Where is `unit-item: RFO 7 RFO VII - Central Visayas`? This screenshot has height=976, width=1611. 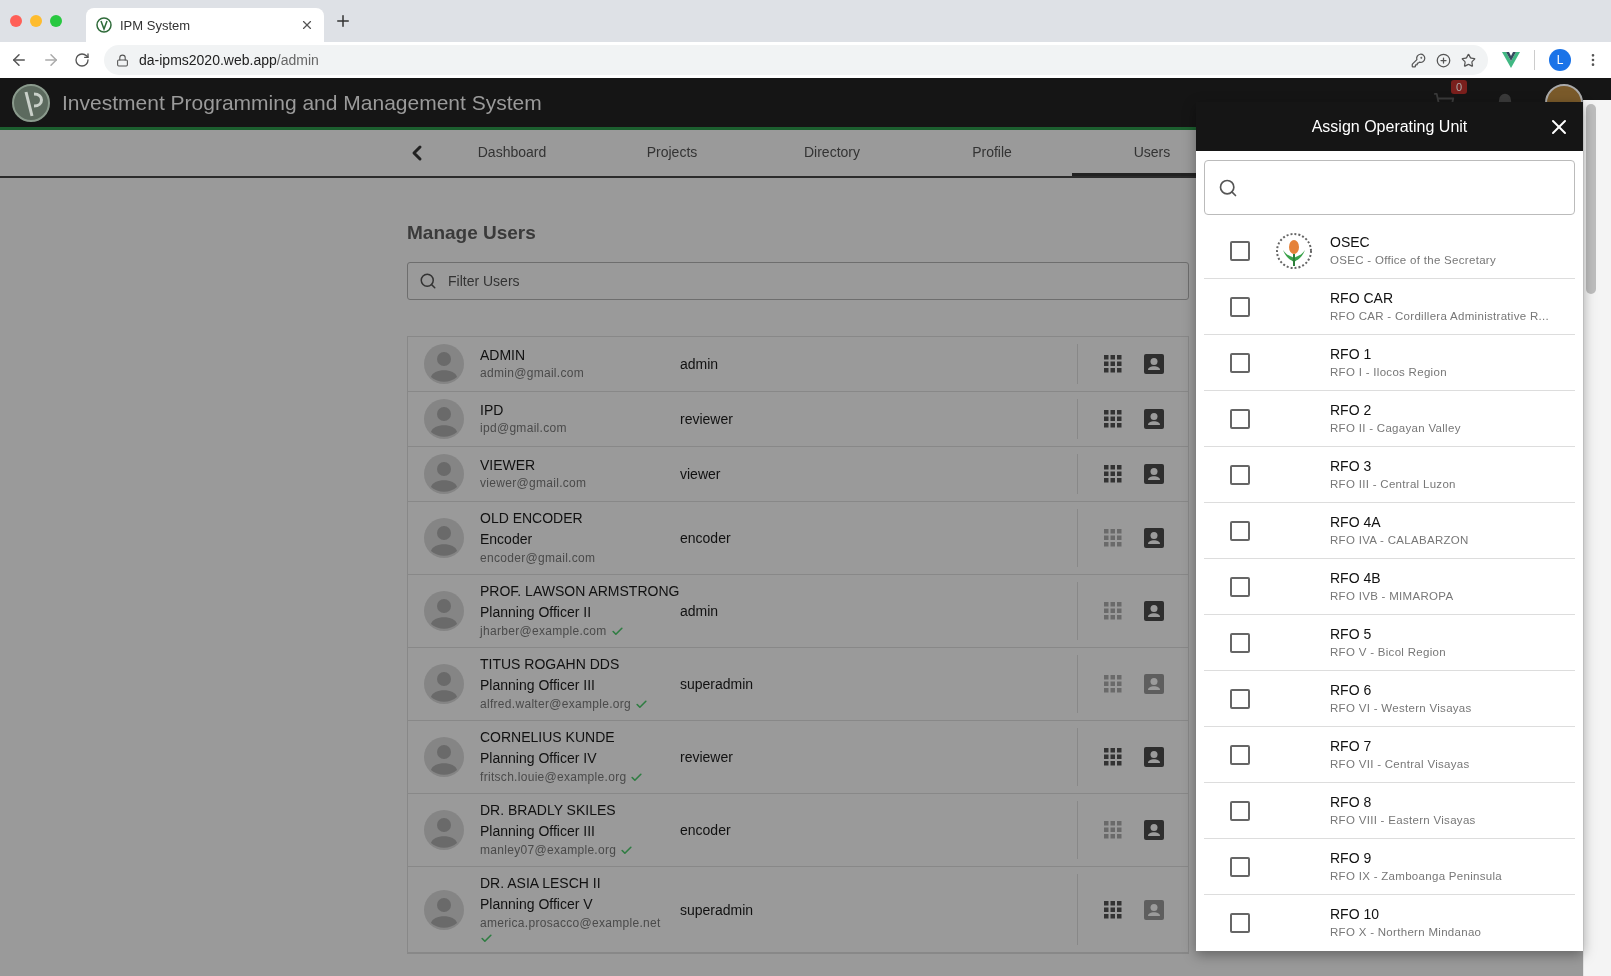
unit-item: RFO 7 RFO VII - Central Visayas is located at coordinates (1389, 755).